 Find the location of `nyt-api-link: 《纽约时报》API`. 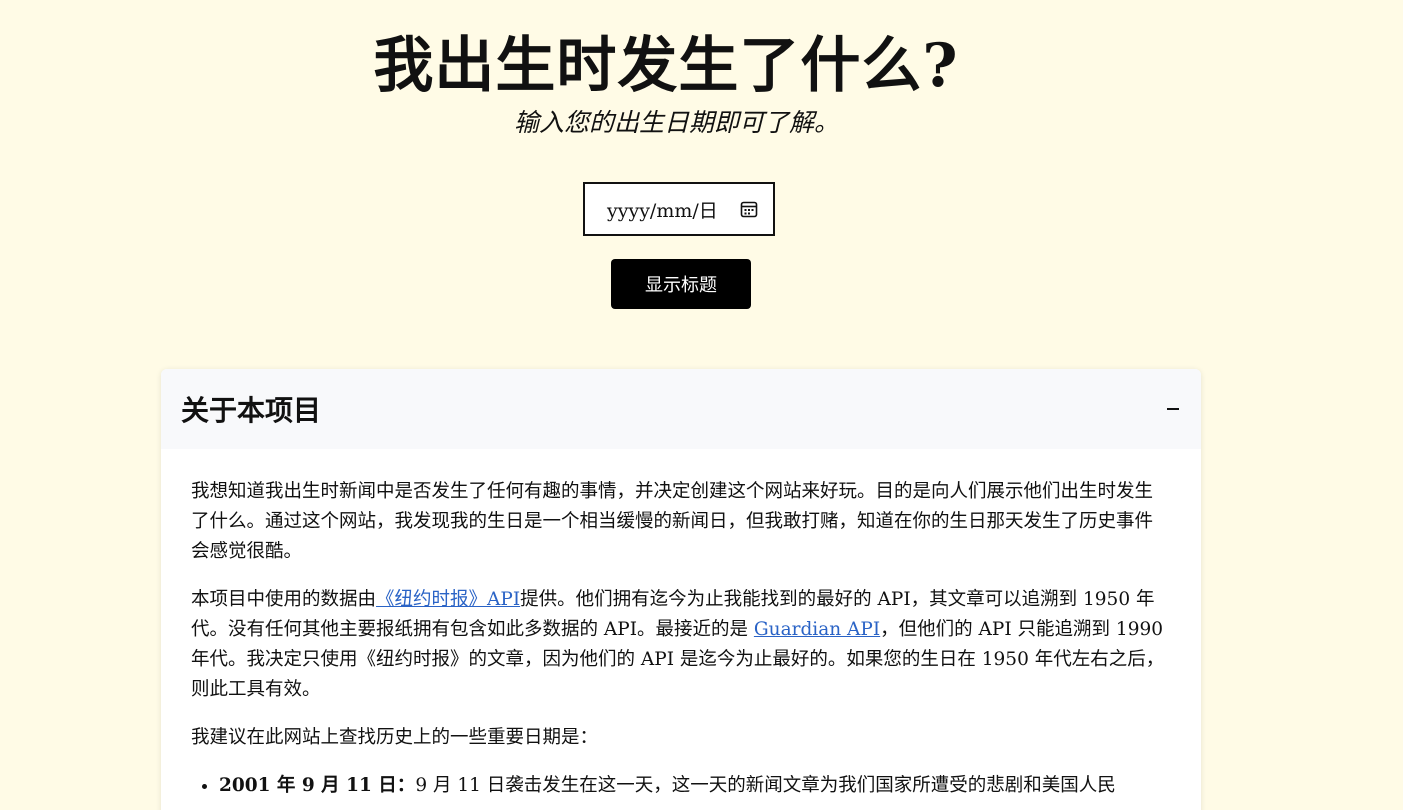

nyt-api-link: 《纽约时报》API is located at coordinates (448, 599).